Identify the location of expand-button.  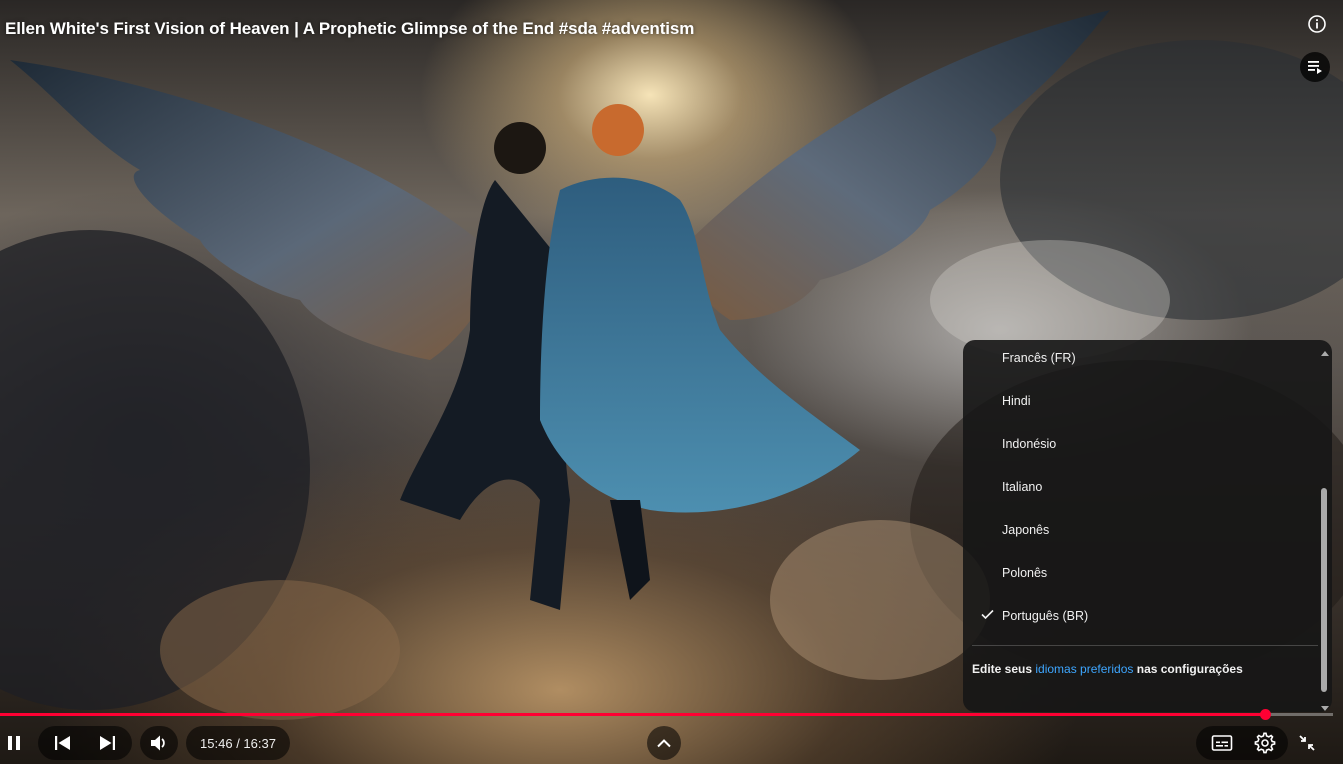
(664, 743).